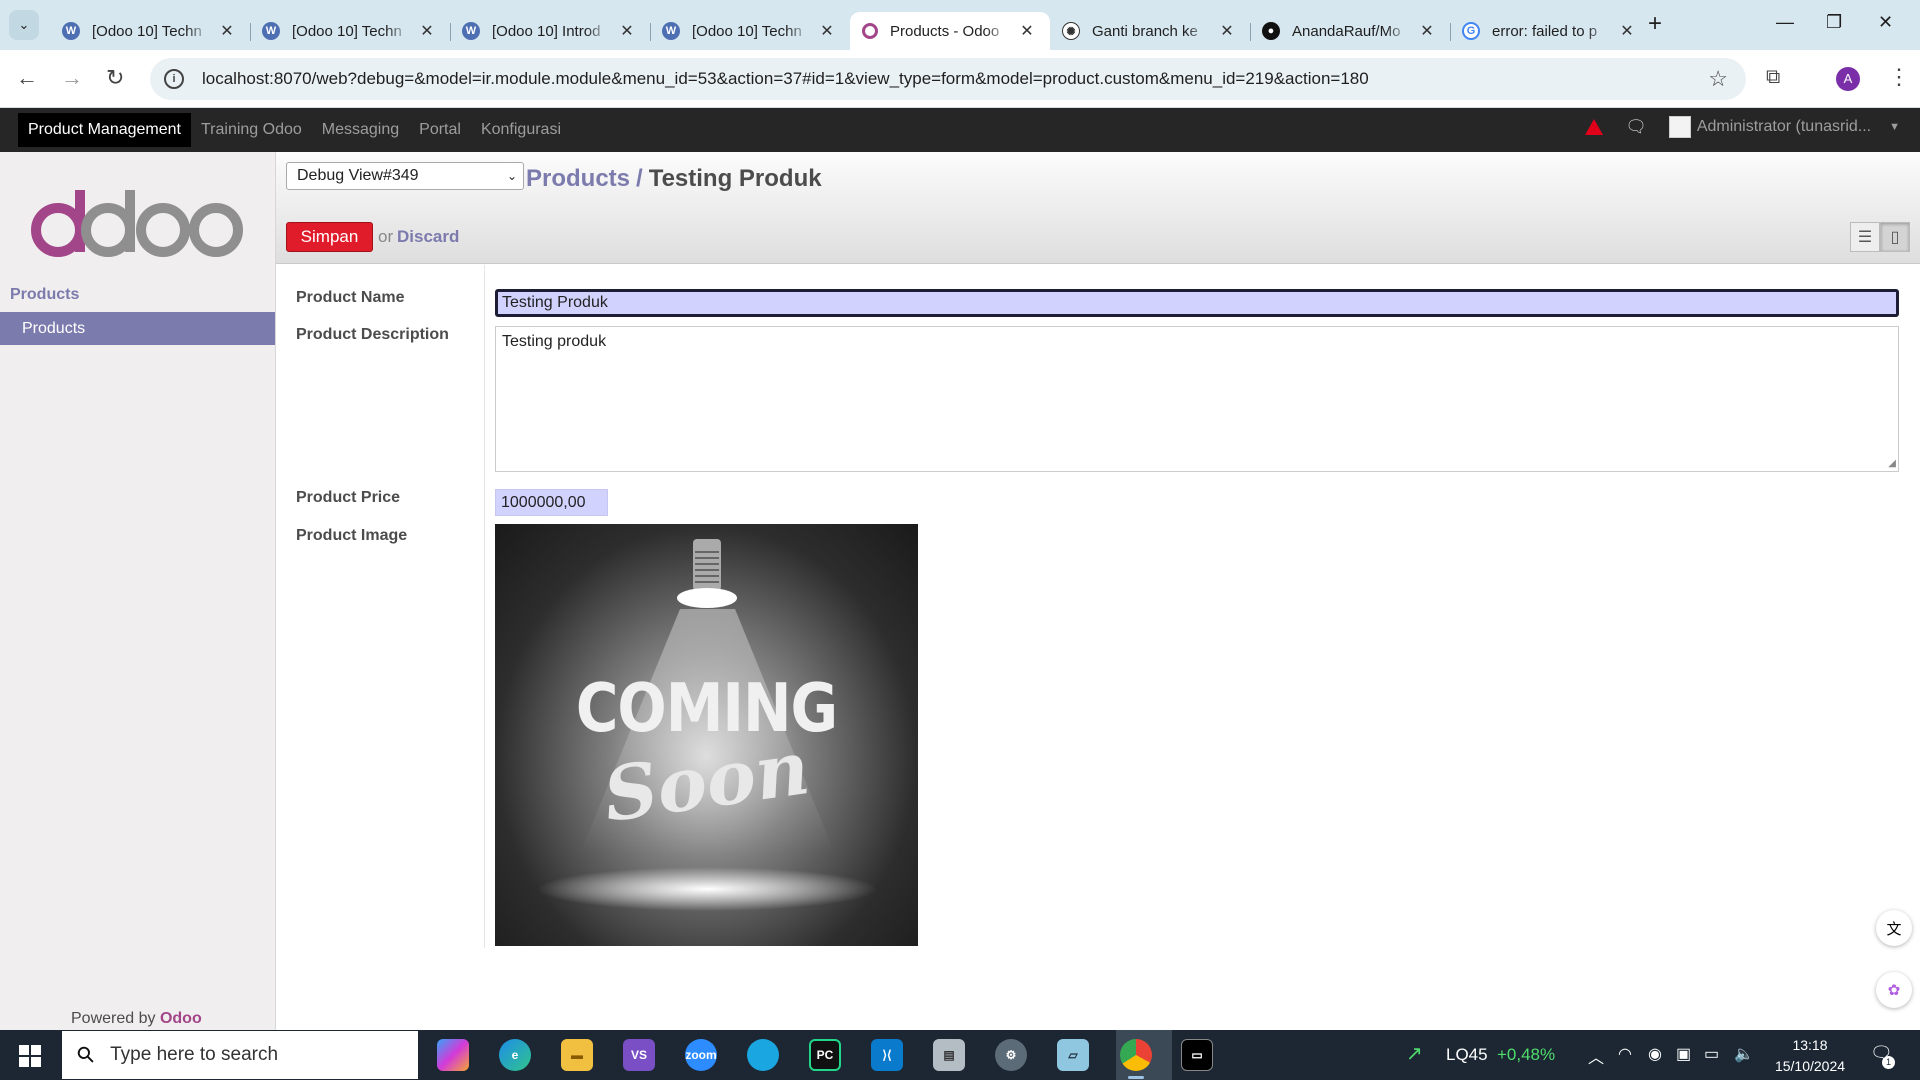 The width and height of the screenshot is (1920, 1080). I want to click on browser-tab-active: Products - Odoo ✕, so click(950, 31).